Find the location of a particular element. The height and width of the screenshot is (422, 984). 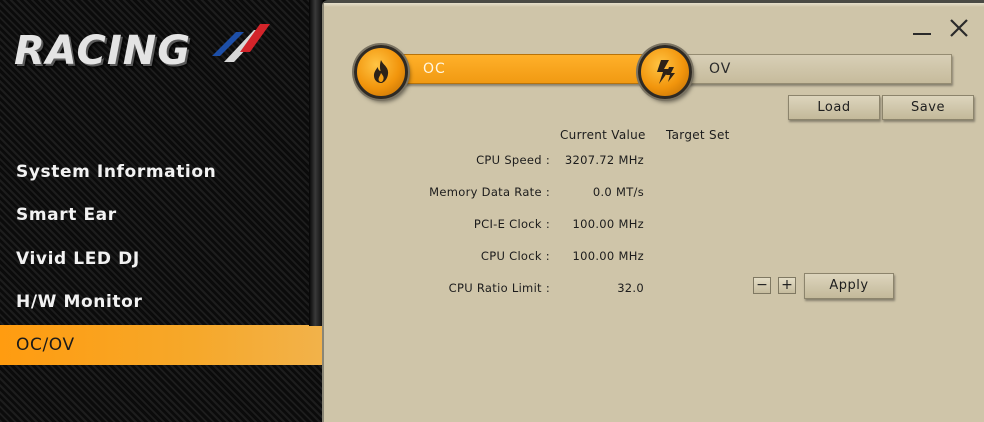

apply-button: Apply is located at coordinates (849, 286).